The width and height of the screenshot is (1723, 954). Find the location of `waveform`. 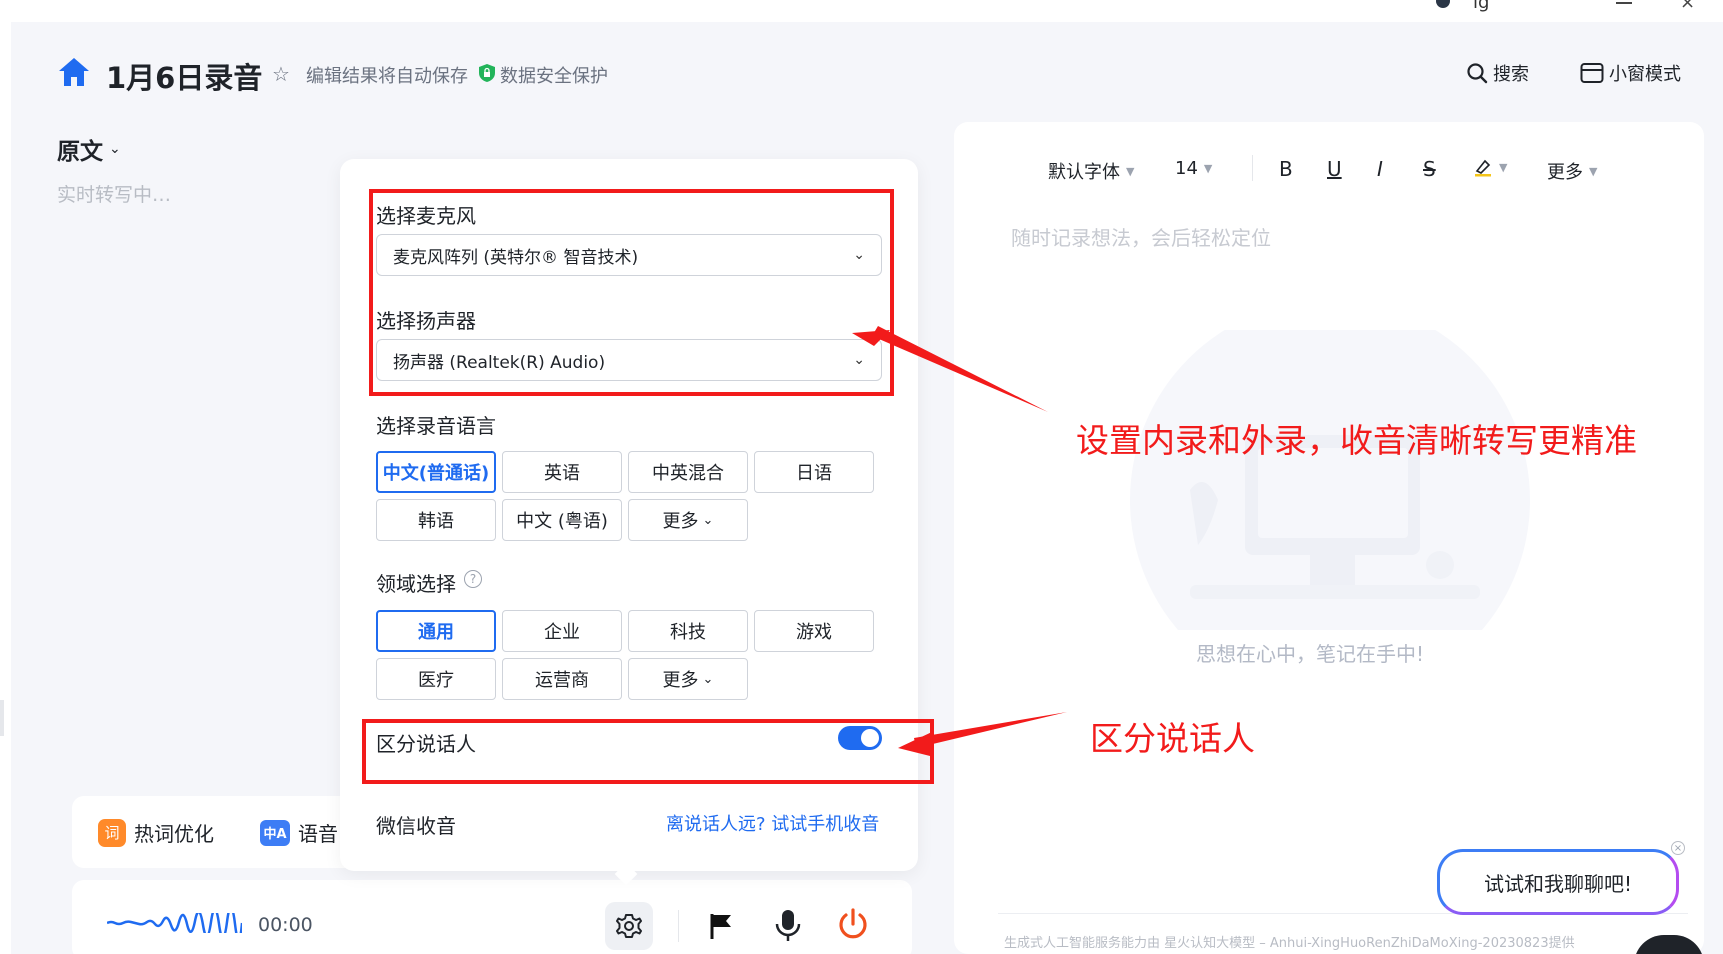

waveform is located at coordinates (174, 923).